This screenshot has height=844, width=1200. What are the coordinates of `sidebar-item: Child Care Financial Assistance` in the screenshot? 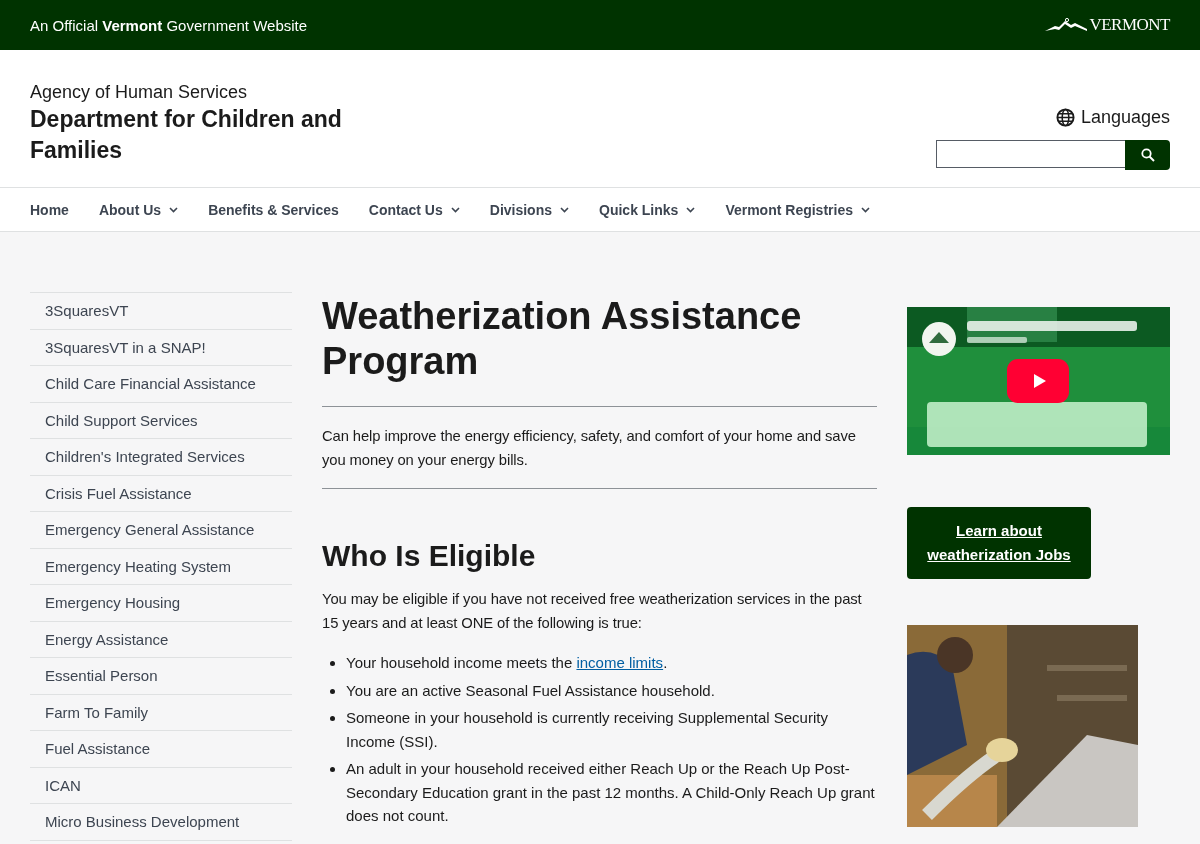 It's located at (161, 384).